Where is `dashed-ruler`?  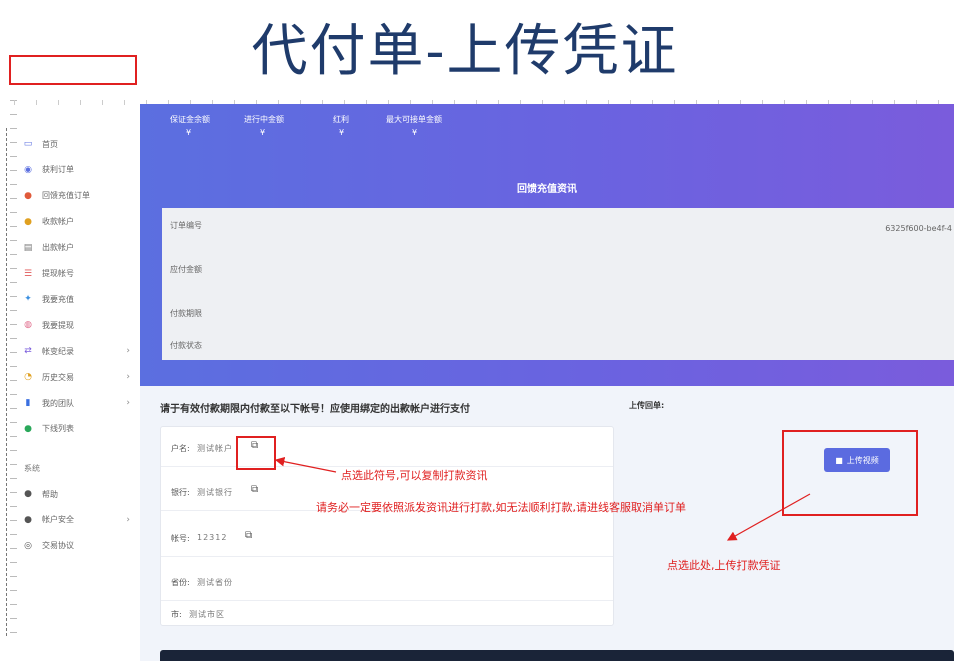 dashed-ruler is located at coordinates (7, 382).